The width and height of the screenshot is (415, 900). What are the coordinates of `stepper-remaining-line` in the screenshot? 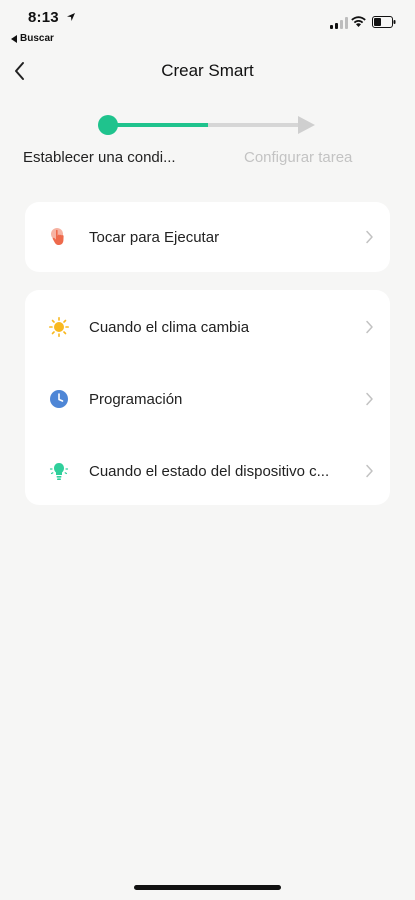 It's located at (254, 125).